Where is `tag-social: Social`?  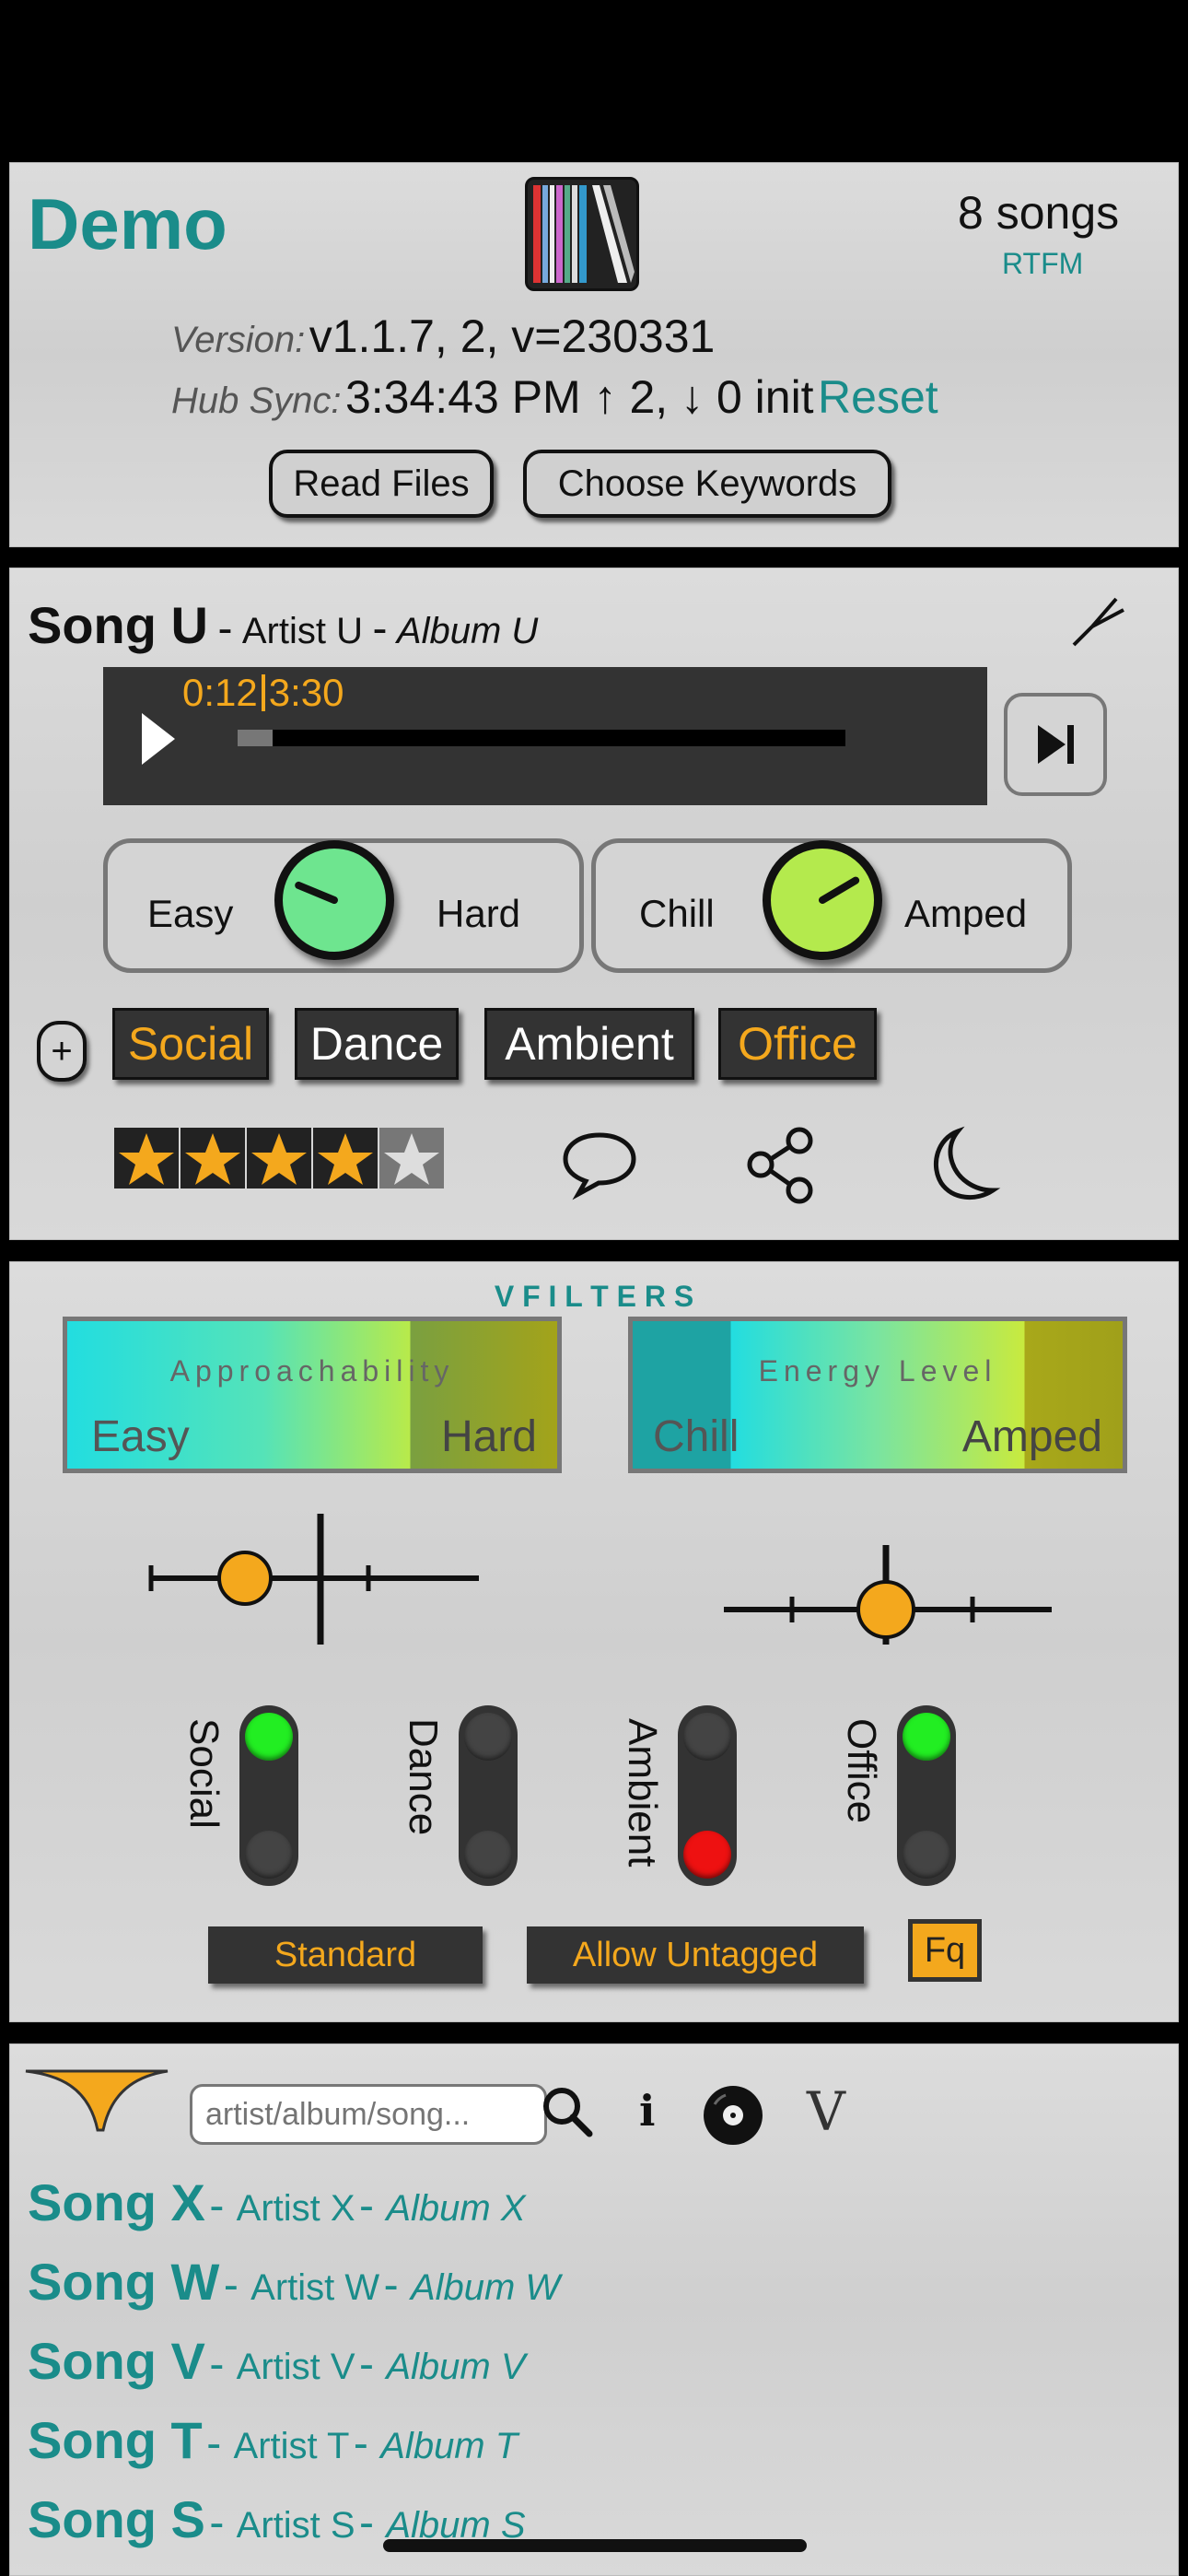 tag-social: Social is located at coordinates (190, 1044).